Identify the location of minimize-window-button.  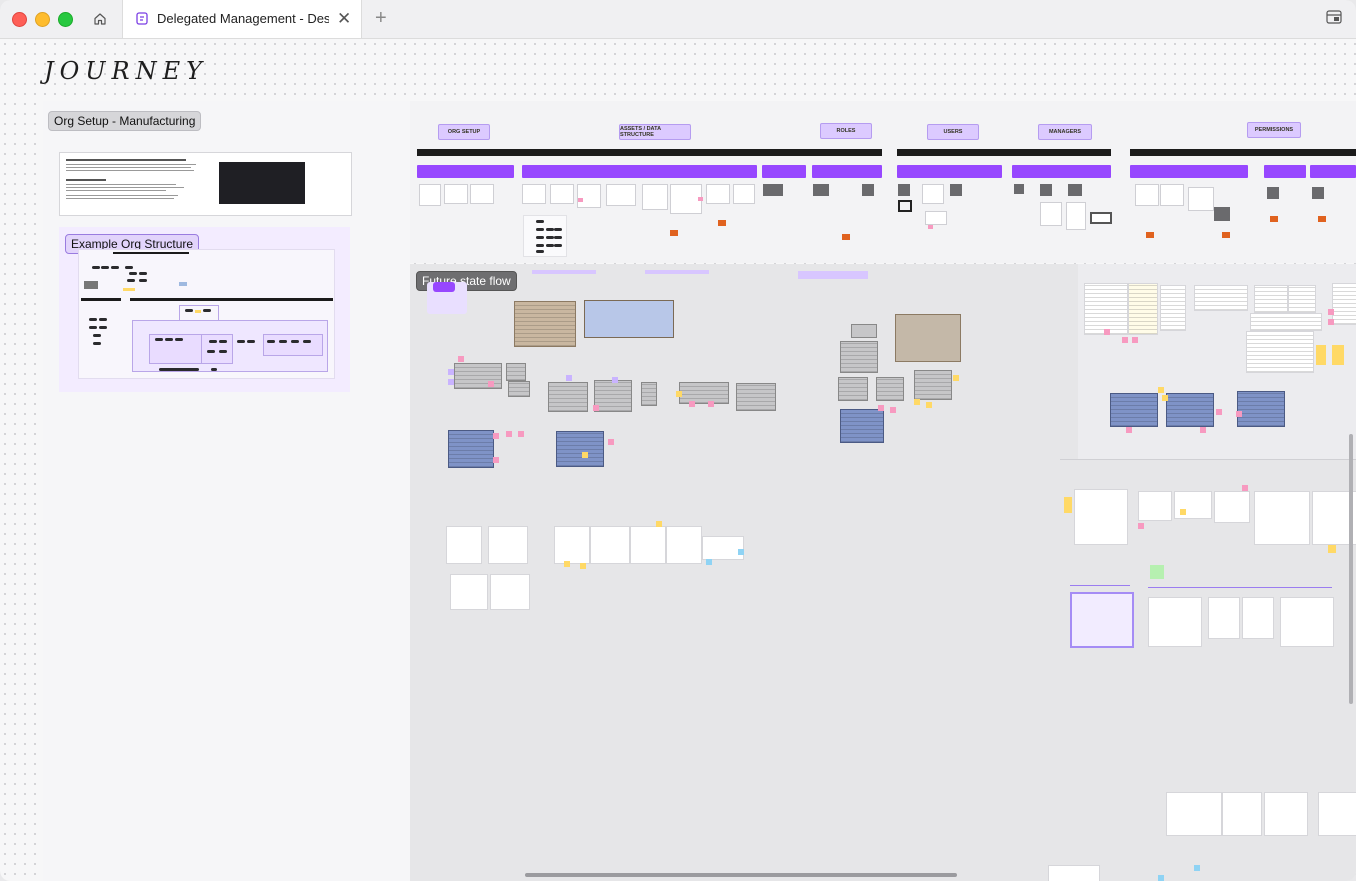
(42, 19).